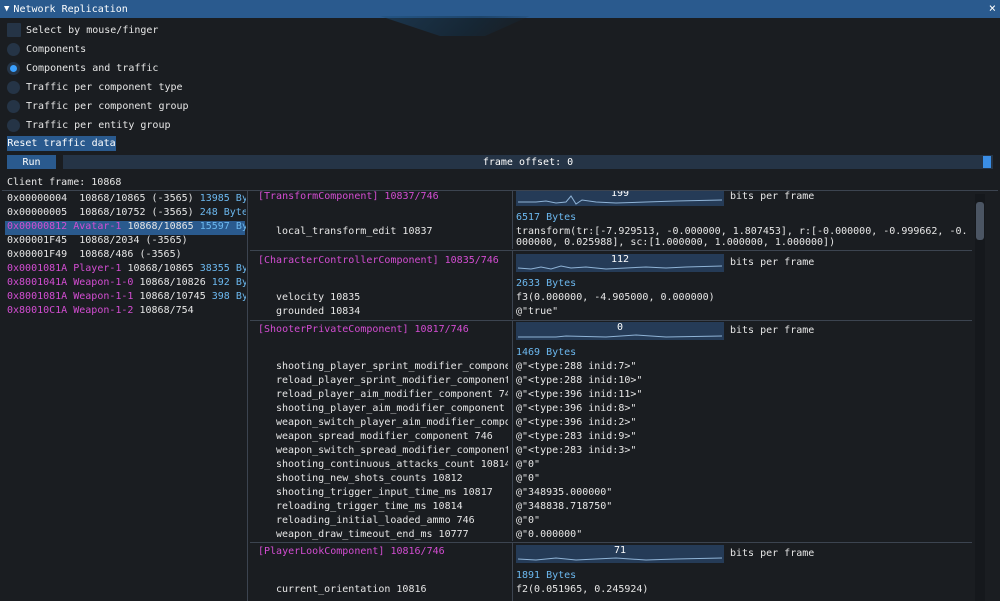 This screenshot has height=601, width=1000. What do you see at coordinates (564, 506) in the screenshot?
I see `field-value: @"348838.718750"` at bounding box center [564, 506].